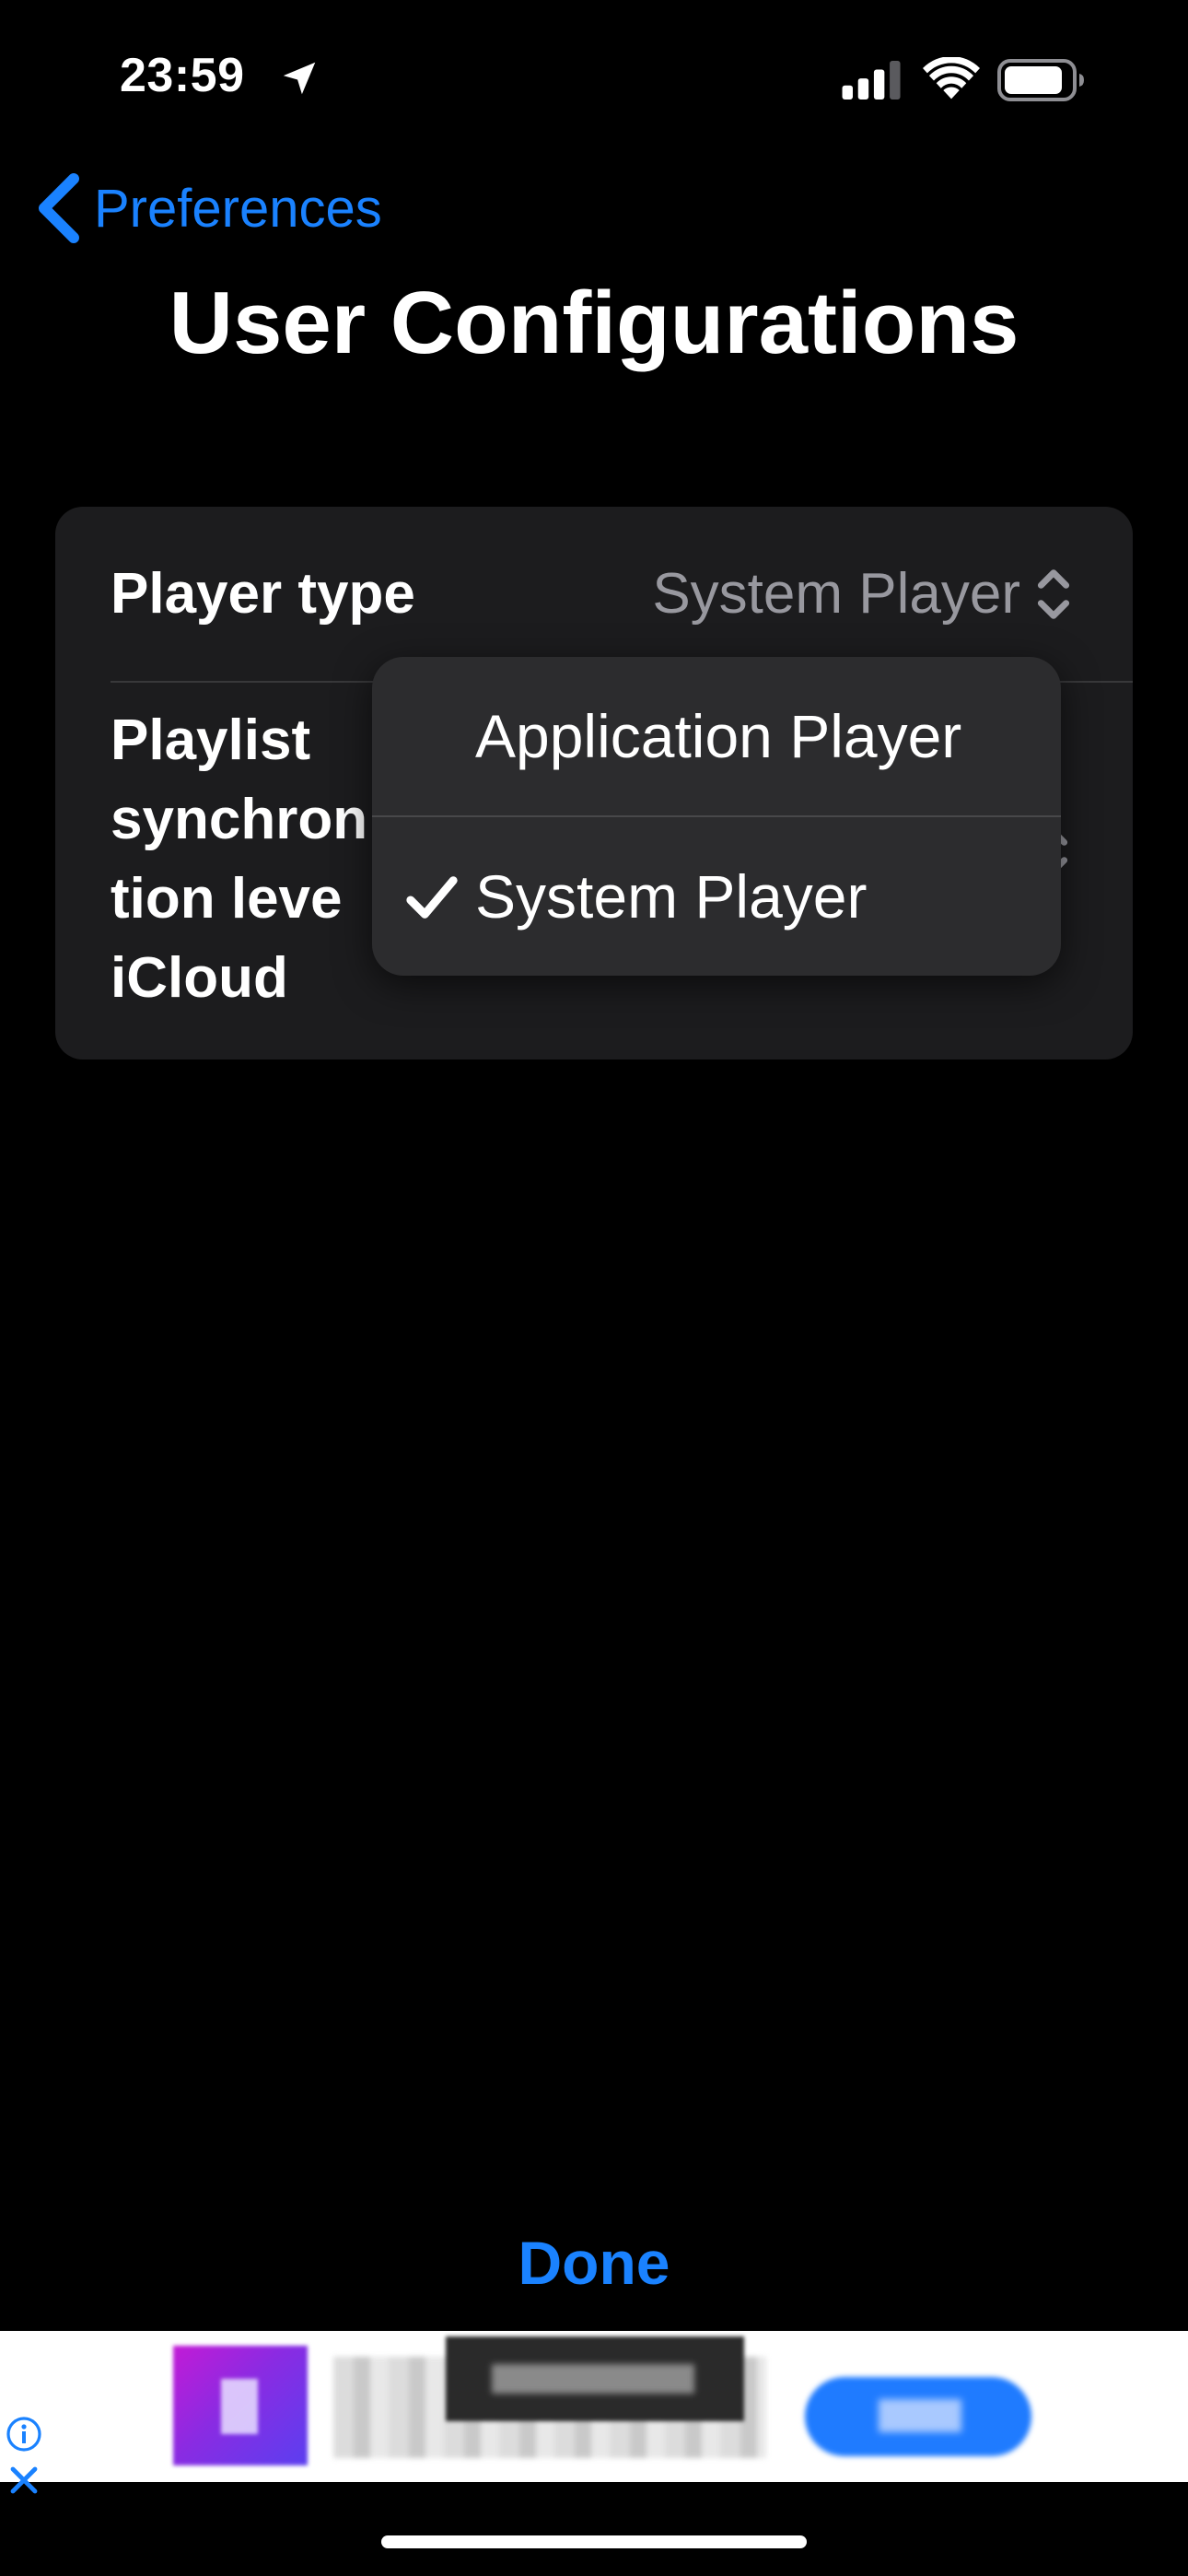 The height and width of the screenshot is (2576, 1188). Describe the element at coordinates (240, 2405) in the screenshot. I see `ad-app-icon` at that location.